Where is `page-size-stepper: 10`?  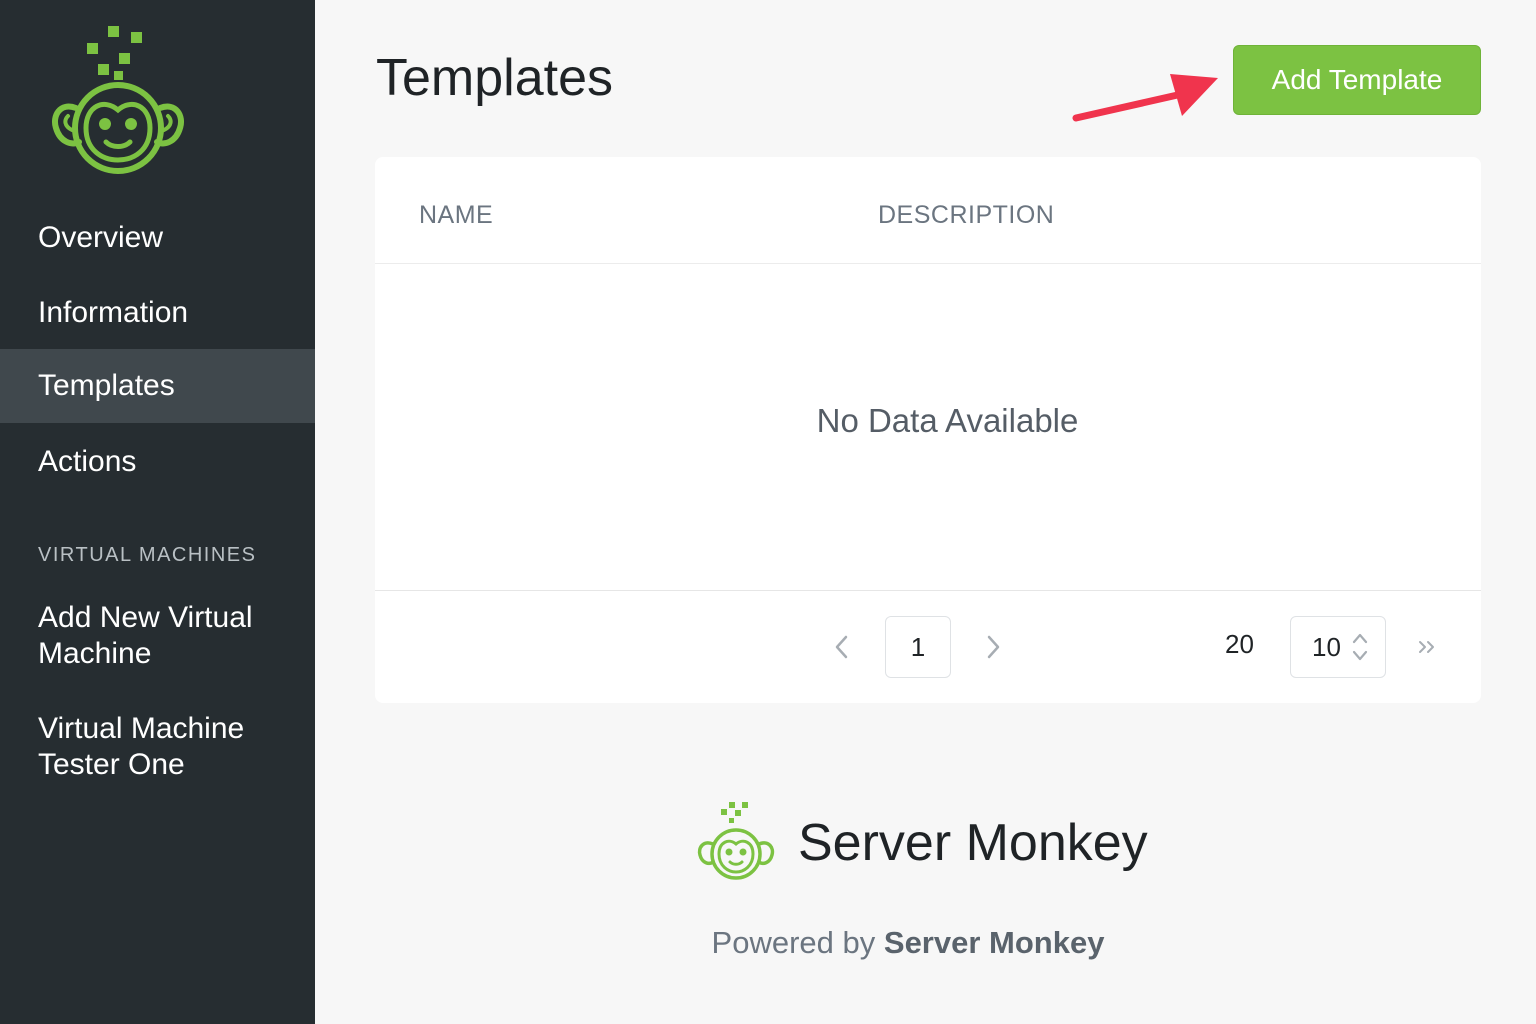 page-size-stepper: 10 is located at coordinates (1338, 647).